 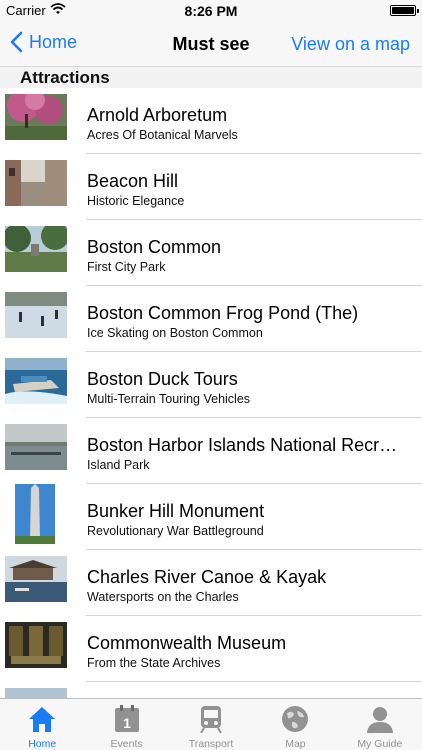 What do you see at coordinates (157, 115) in the screenshot?
I see `list-item-title: Arnold Arboretum` at bounding box center [157, 115].